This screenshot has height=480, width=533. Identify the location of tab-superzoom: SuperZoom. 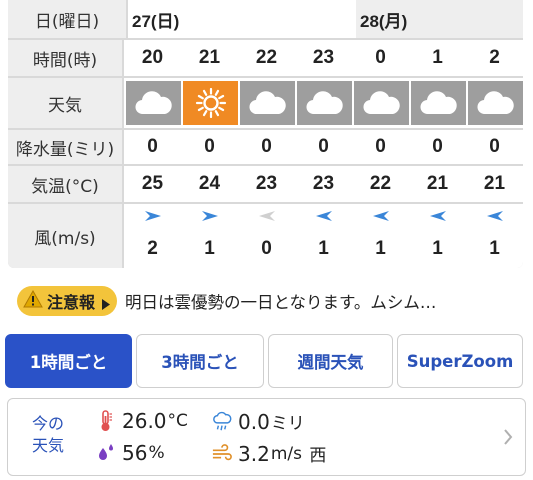
(460, 361).